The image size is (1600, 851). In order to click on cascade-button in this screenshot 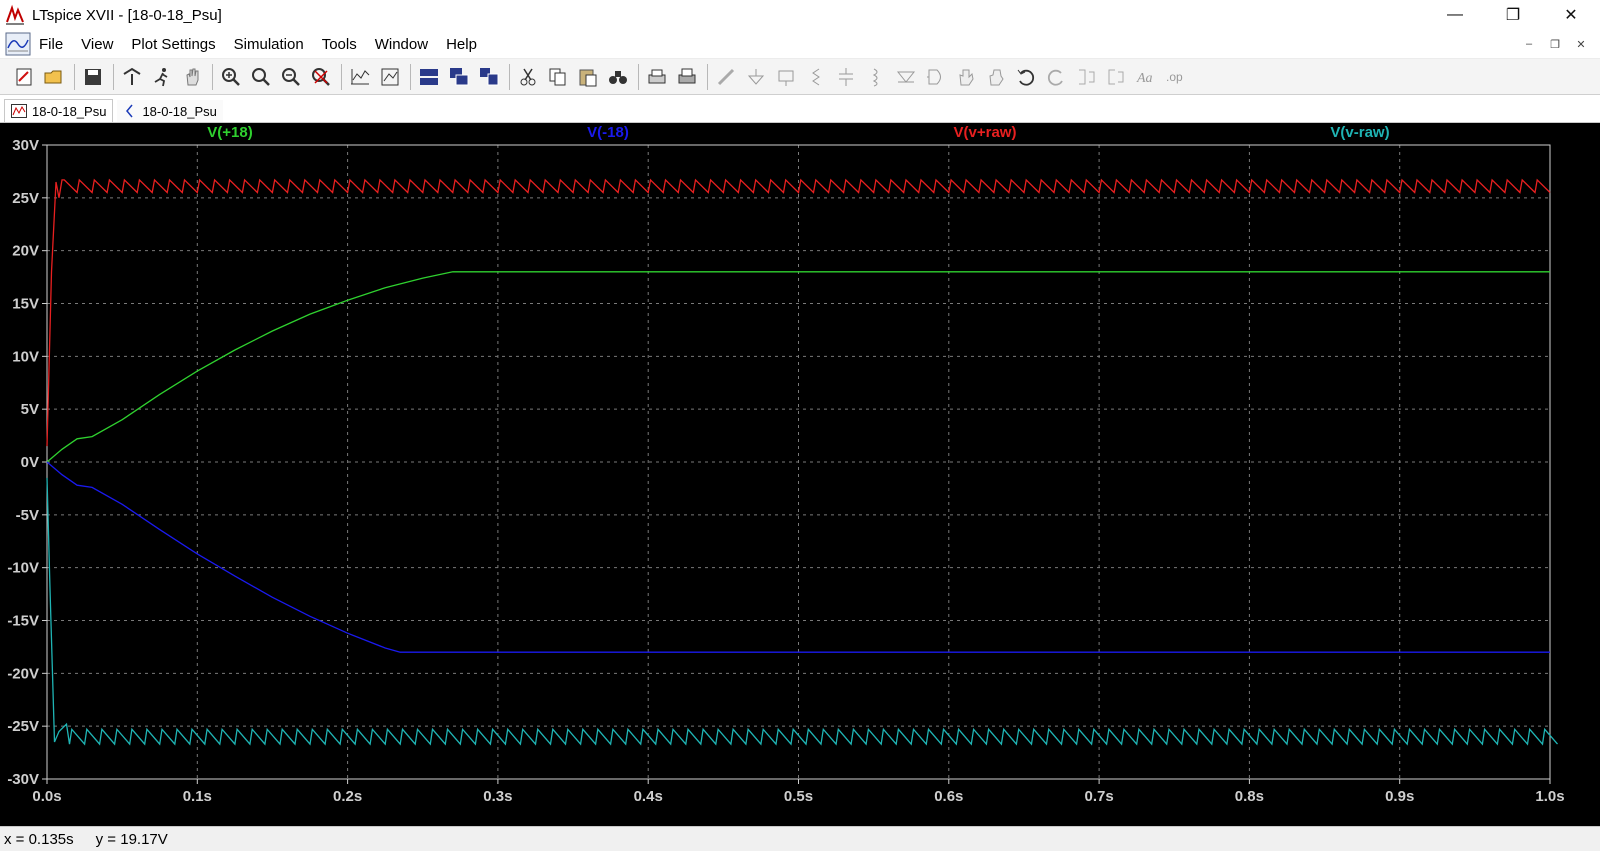, I will do `click(459, 77)`.